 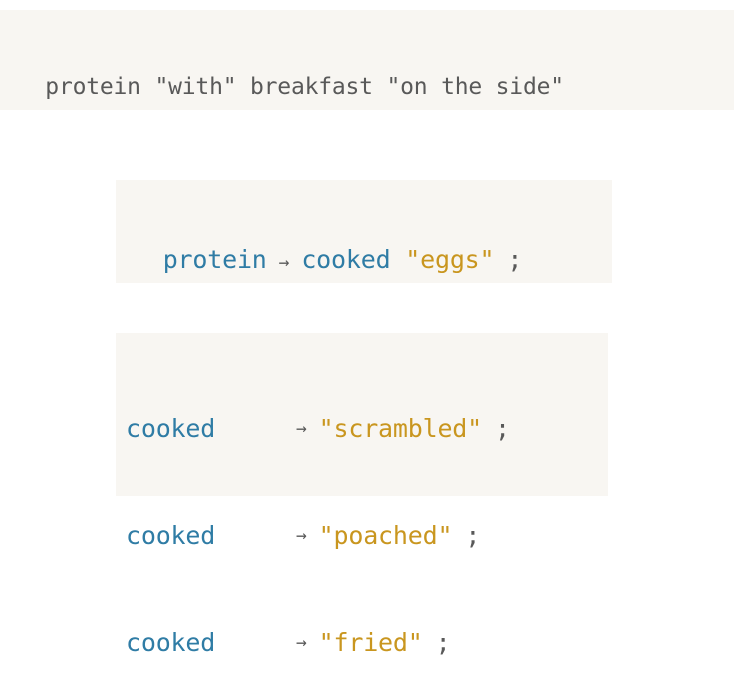 I want to click on protein-rule-end: ;, so click(x=515, y=259).